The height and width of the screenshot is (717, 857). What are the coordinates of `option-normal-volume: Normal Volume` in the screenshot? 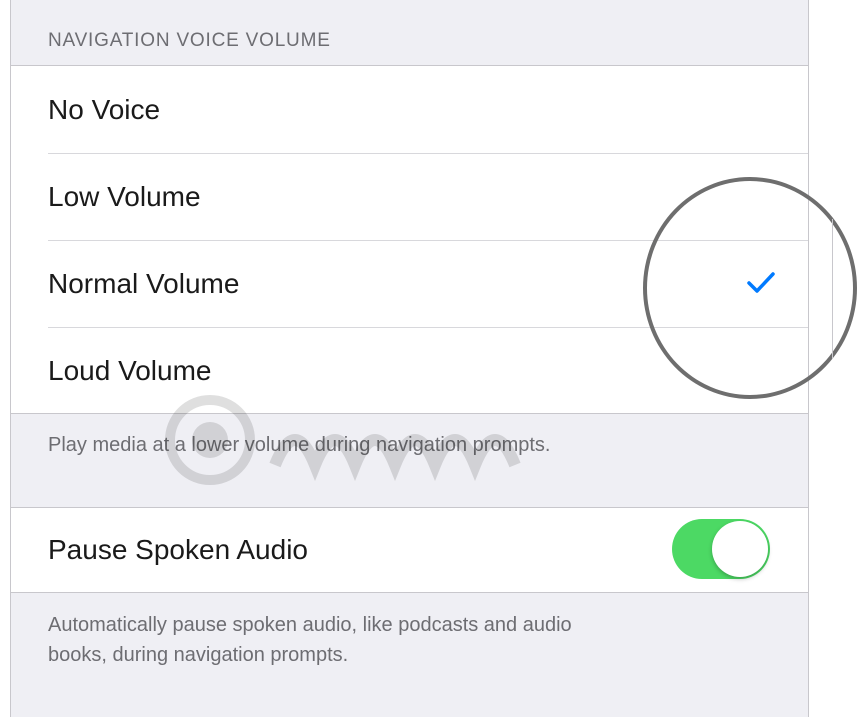 It's located at (409, 284).